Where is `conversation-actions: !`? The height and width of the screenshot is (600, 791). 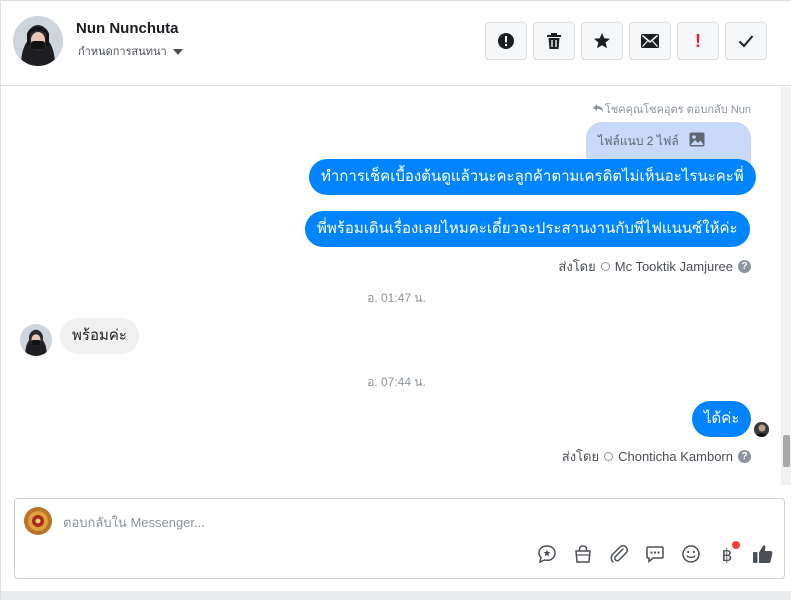
conversation-actions: ! is located at coordinates (626, 41).